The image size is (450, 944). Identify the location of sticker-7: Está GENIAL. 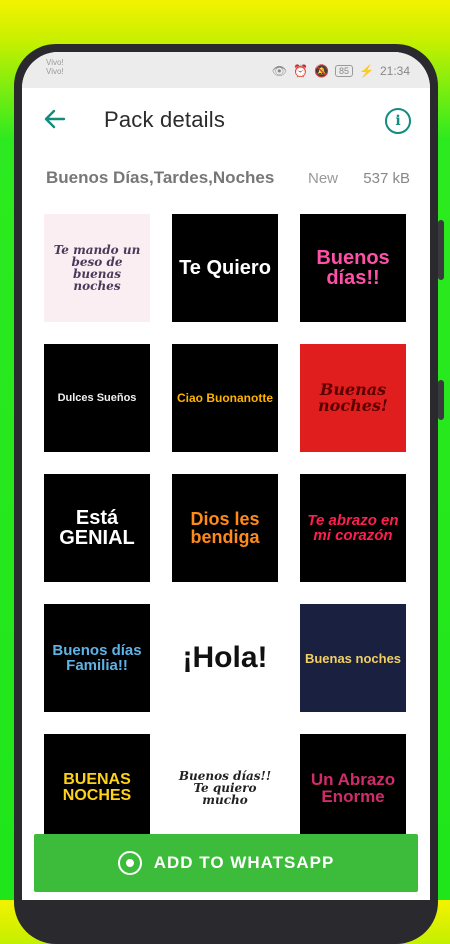
(97, 528).